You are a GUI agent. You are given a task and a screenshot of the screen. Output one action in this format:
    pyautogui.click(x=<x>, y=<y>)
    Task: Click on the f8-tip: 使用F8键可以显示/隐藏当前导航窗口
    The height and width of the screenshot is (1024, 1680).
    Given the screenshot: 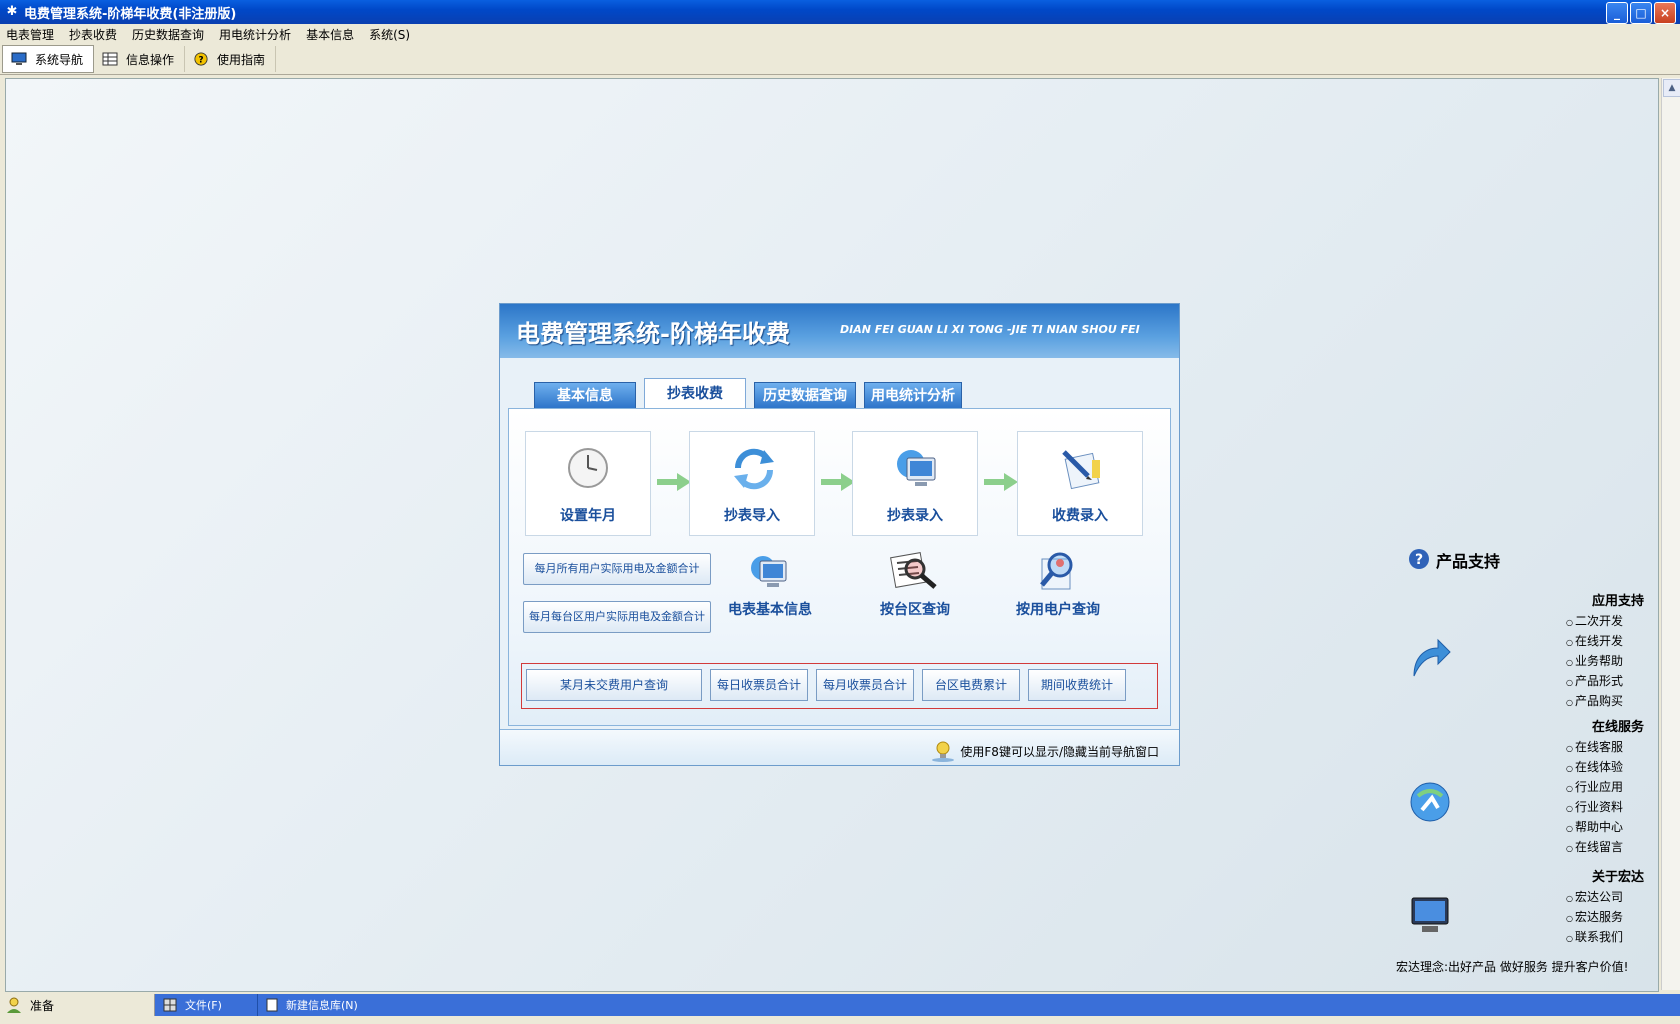 What is the action you would take?
    pyautogui.click(x=1044, y=751)
    